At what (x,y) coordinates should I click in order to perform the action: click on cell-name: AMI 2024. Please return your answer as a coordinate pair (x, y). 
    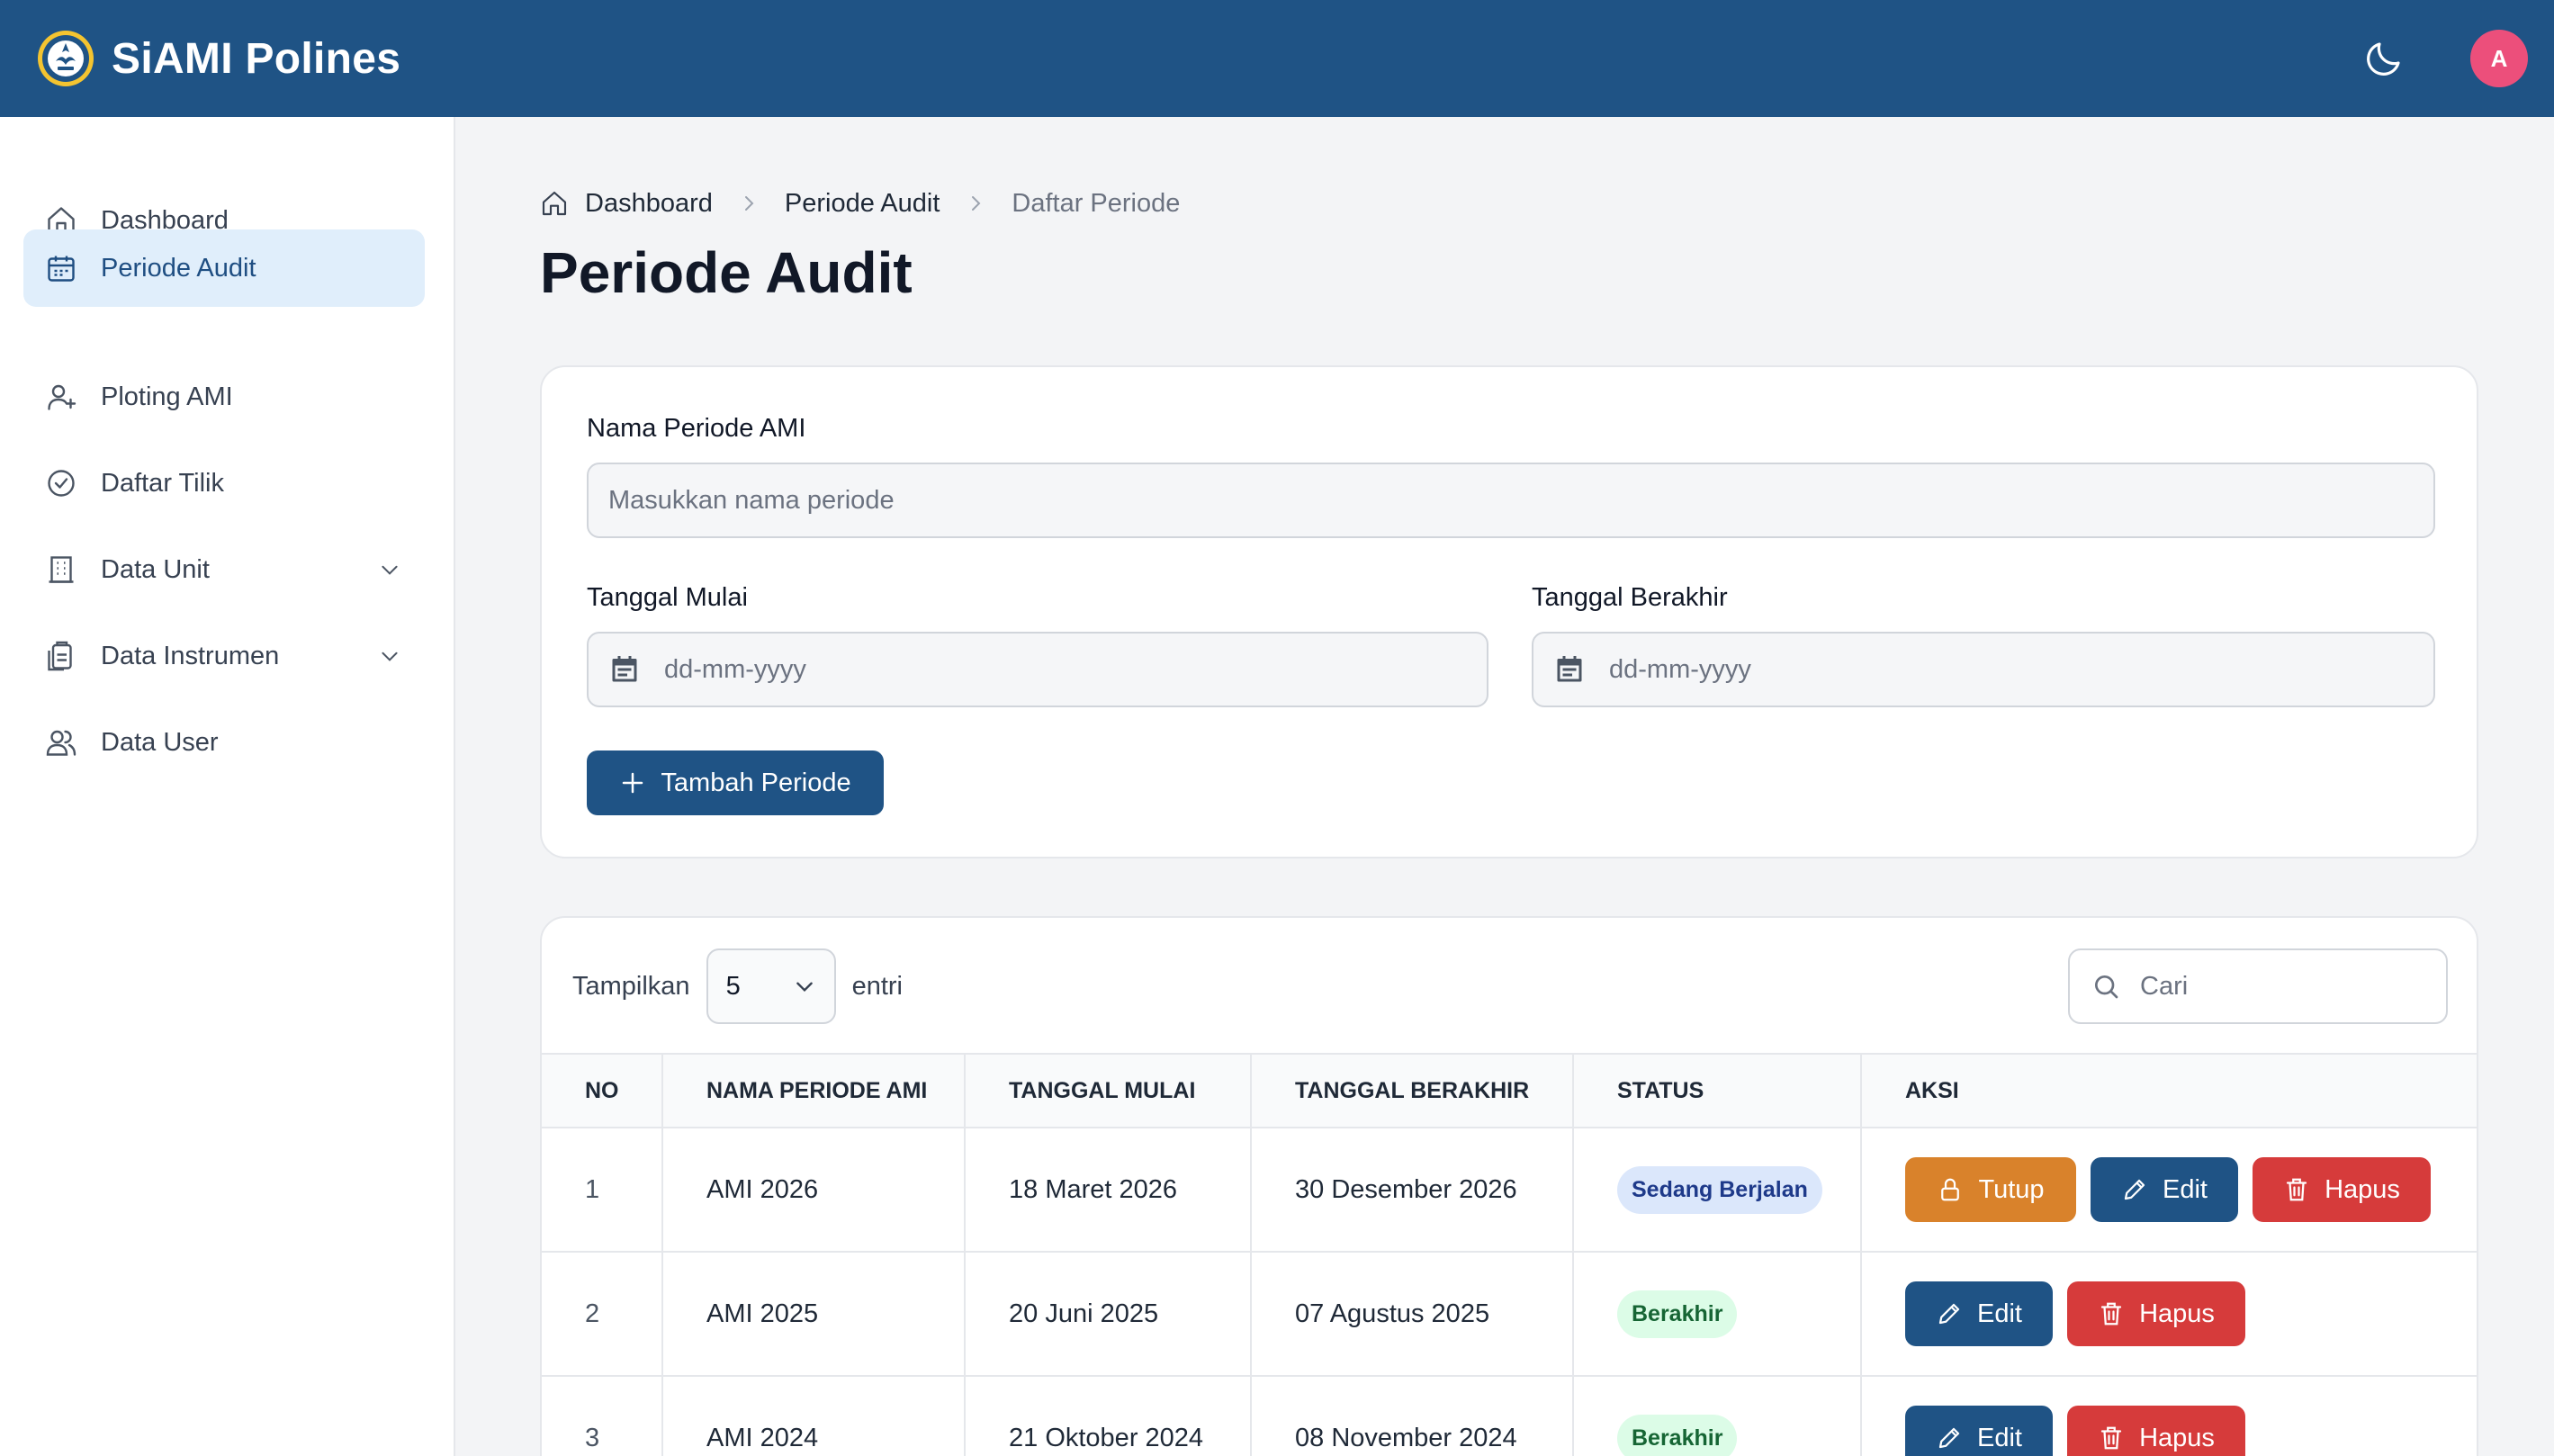
    Looking at the image, I should click on (814, 1415).